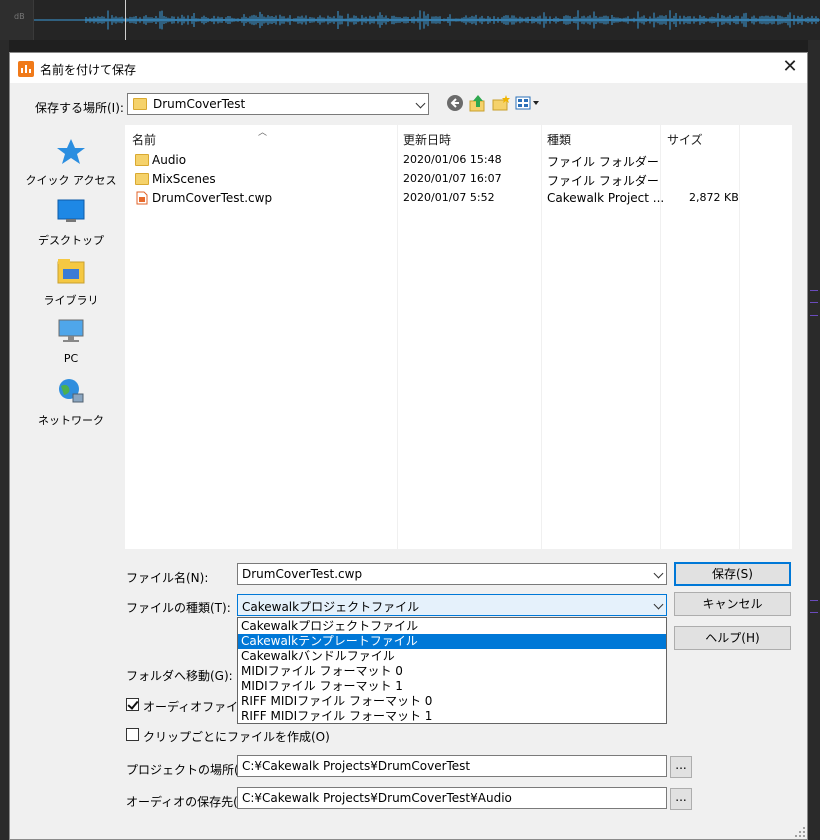 The height and width of the screenshot is (840, 820). I want to click on places-bar: クイック アクセス デスクトップ ライブラリ PC ネットワーク, so click(71, 340).